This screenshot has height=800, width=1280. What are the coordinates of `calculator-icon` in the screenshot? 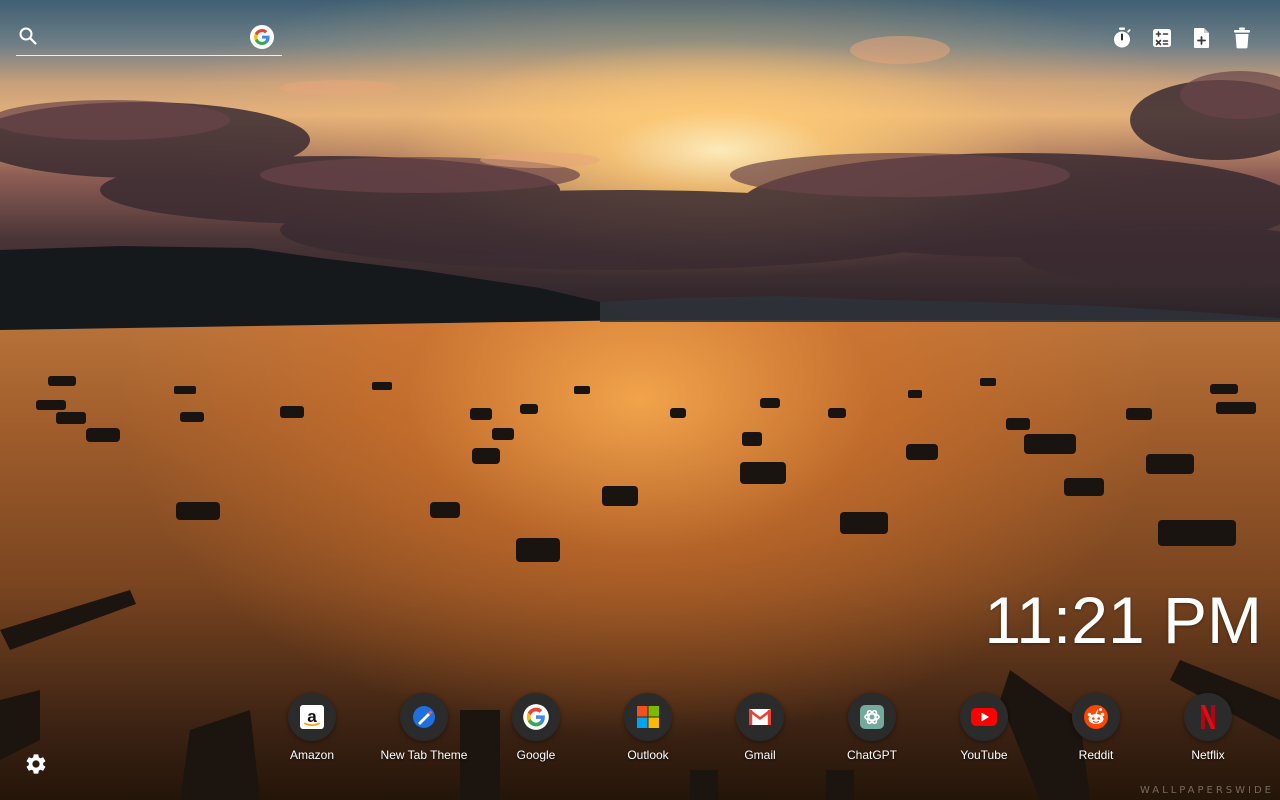 It's located at (1162, 38).